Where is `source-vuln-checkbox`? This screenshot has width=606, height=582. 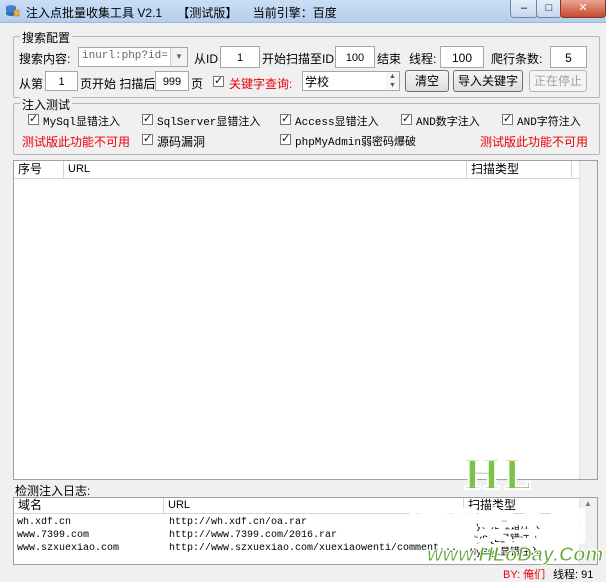
source-vuln-checkbox is located at coordinates (147, 138).